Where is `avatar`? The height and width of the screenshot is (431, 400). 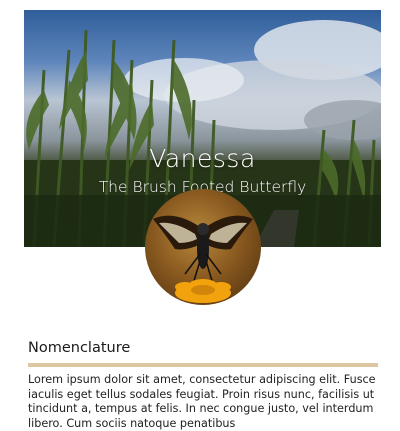
avatar is located at coordinates (203, 247).